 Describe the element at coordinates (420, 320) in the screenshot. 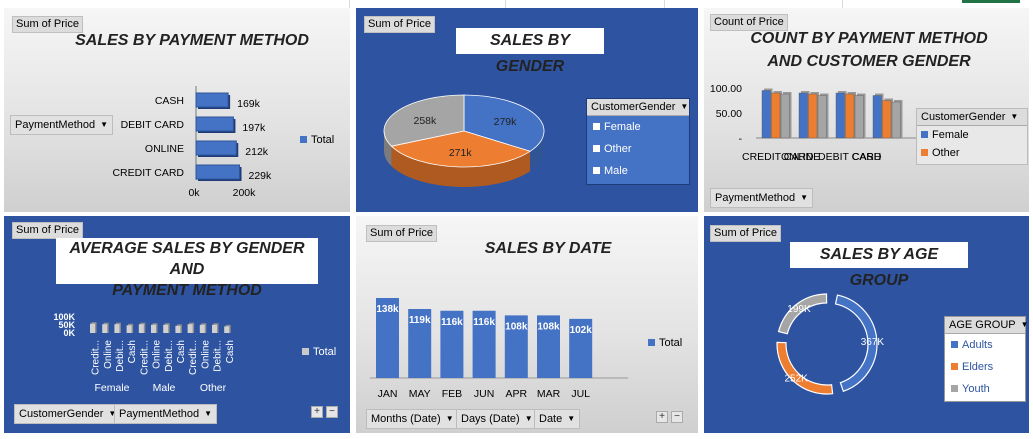

I see `data-label: 119k` at that location.